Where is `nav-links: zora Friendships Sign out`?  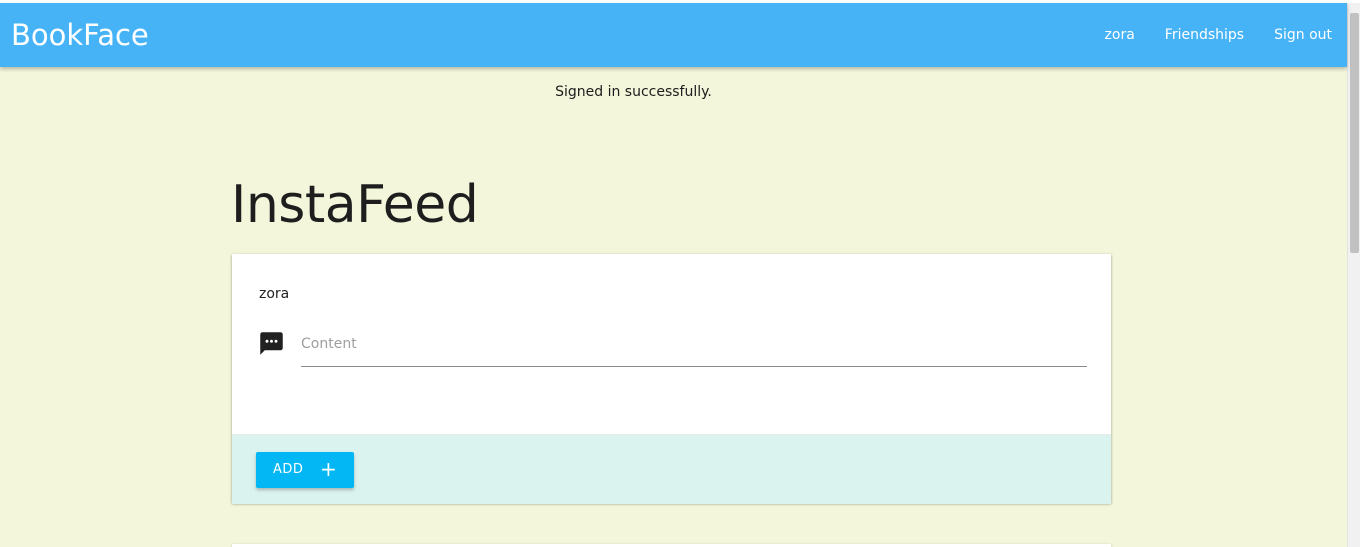 nav-links: zora Friendships Sign out is located at coordinates (1218, 35).